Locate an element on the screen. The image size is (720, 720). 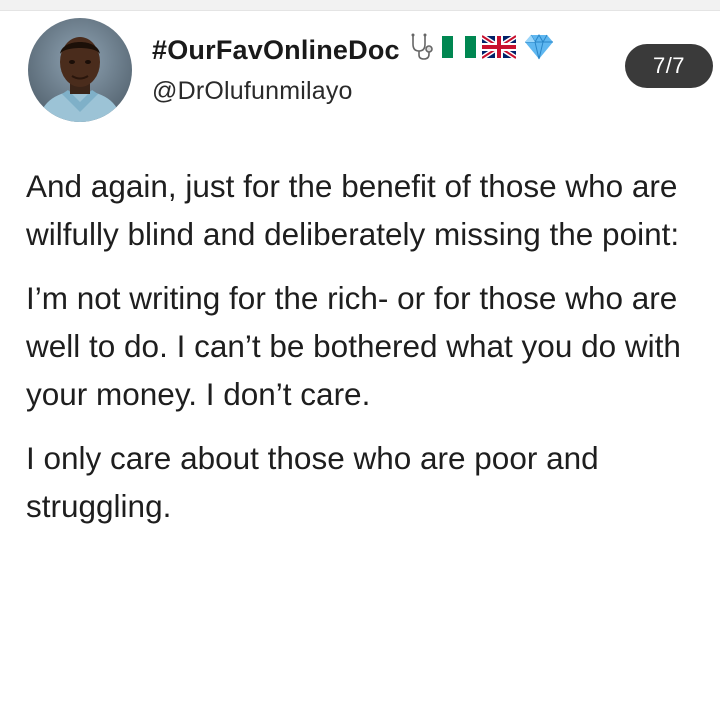
stethoscope-icon is located at coordinates (421, 50).